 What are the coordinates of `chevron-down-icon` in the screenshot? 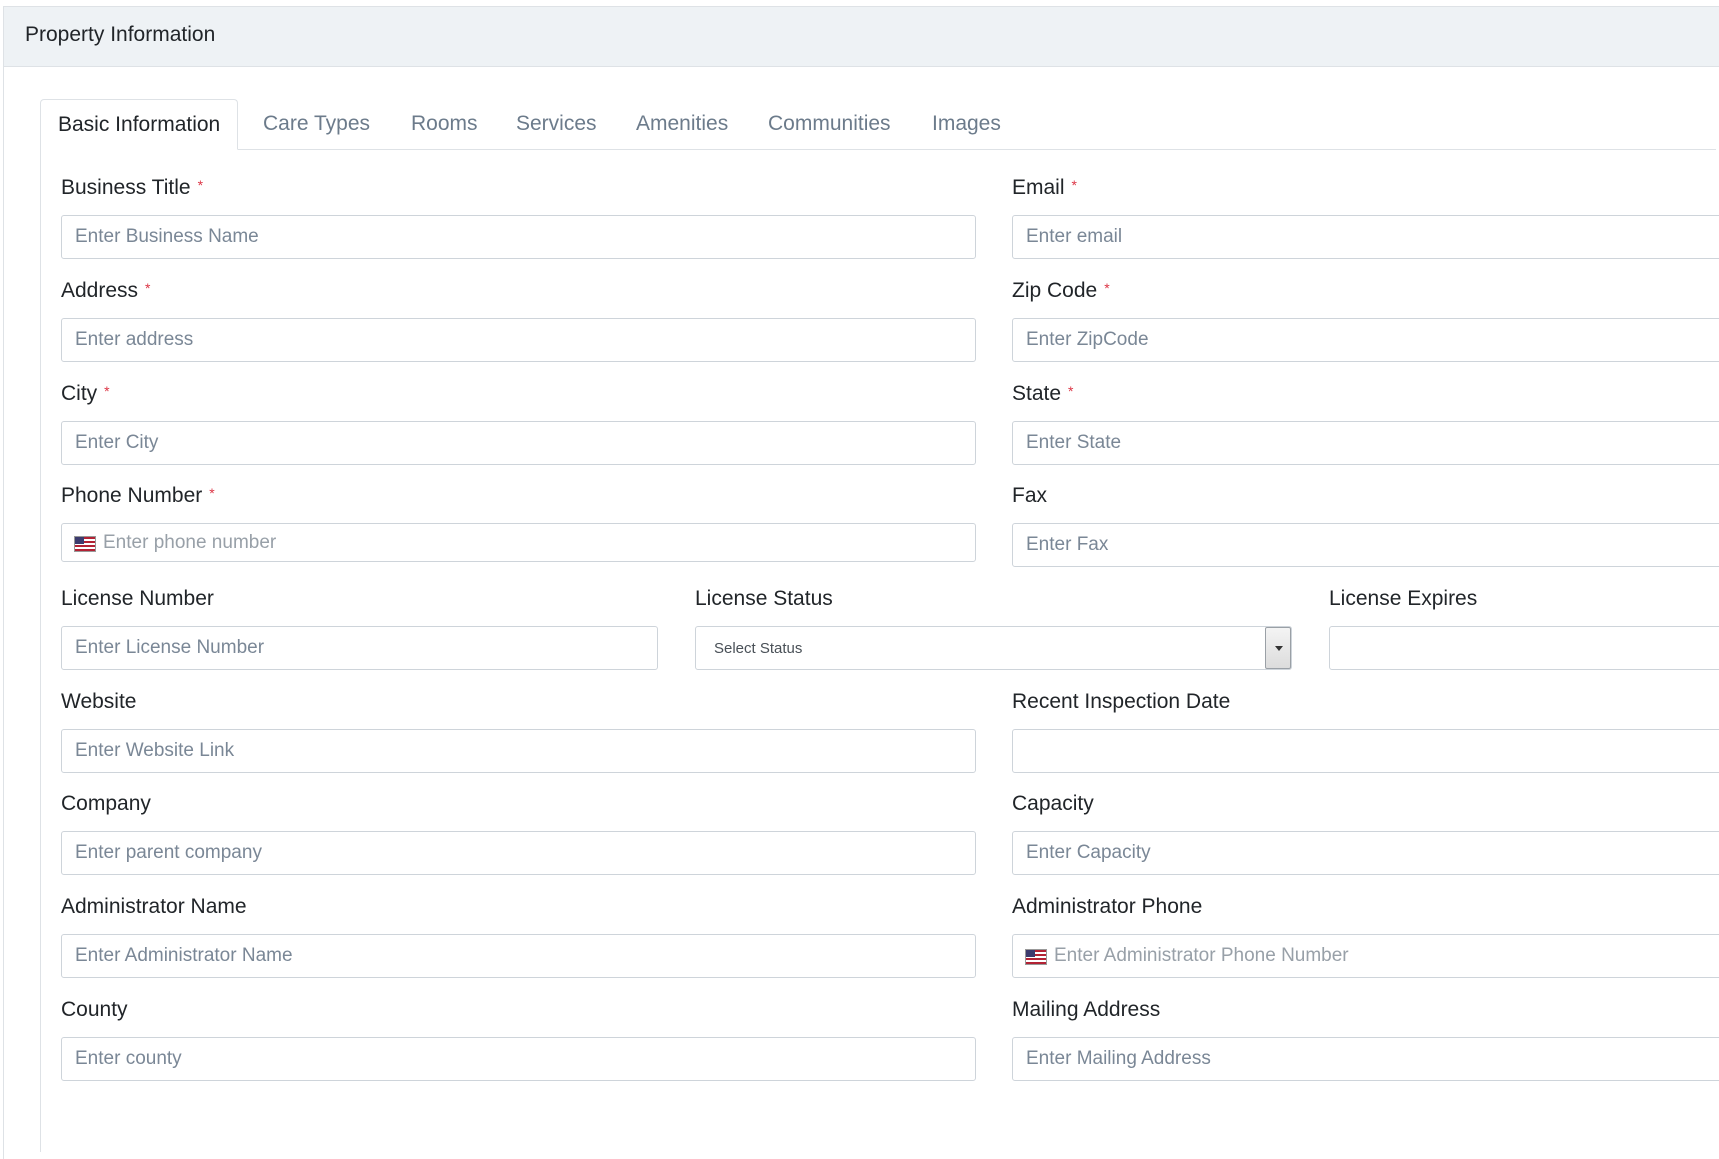 It's located at (1278, 648).